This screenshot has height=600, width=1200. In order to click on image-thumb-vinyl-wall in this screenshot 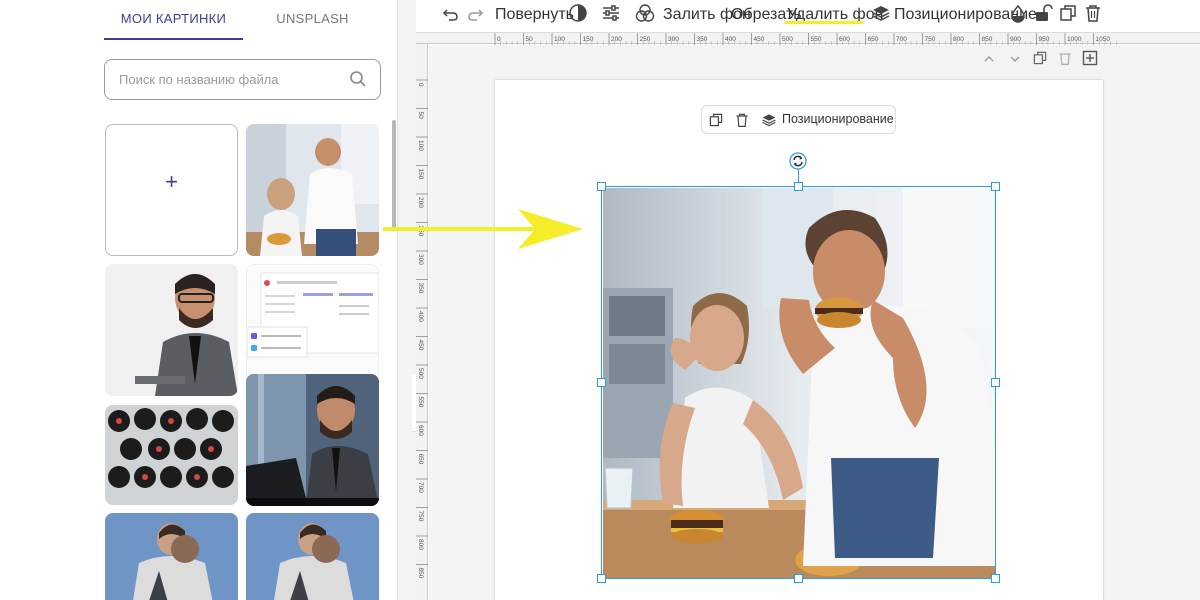, I will do `click(171, 455)`.